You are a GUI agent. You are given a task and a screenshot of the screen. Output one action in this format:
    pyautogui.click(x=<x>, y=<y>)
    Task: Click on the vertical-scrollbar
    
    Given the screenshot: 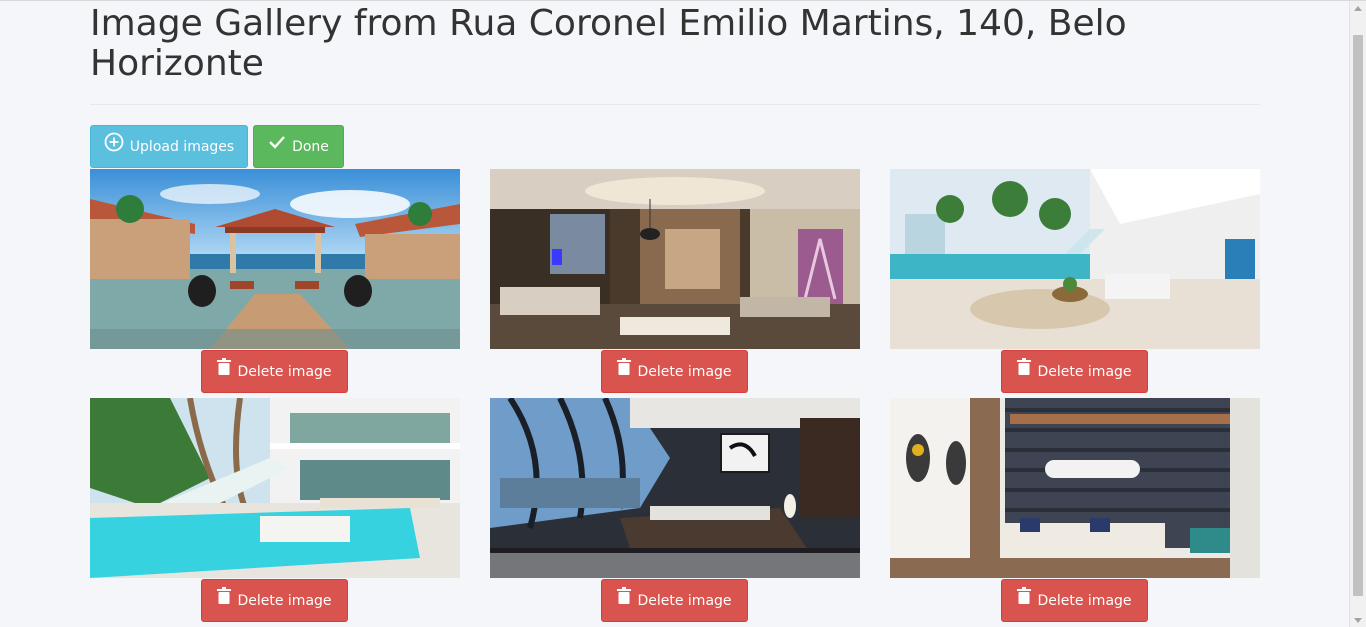 What is the action you would take?
    pyautogui.click(x=1357, y=314)
    